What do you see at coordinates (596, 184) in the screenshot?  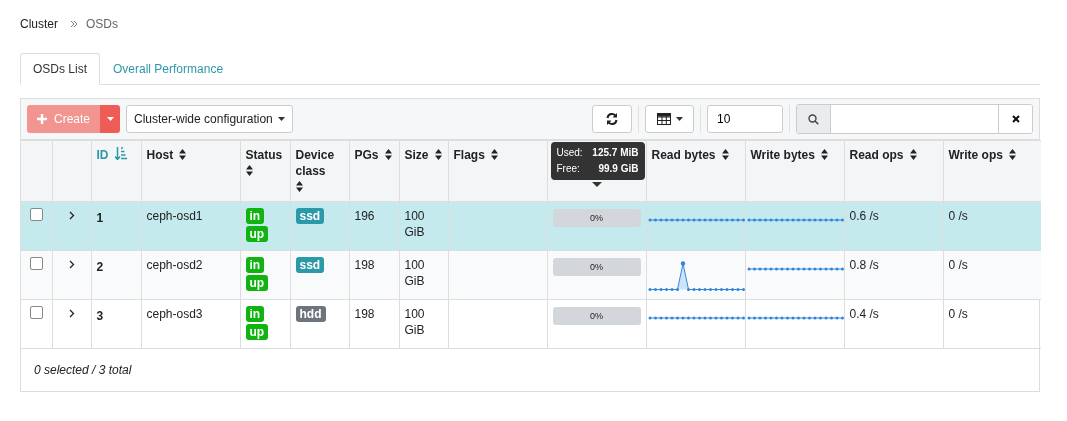 I see `tooltip-pointer-icon` at bounding box center [596, 184].